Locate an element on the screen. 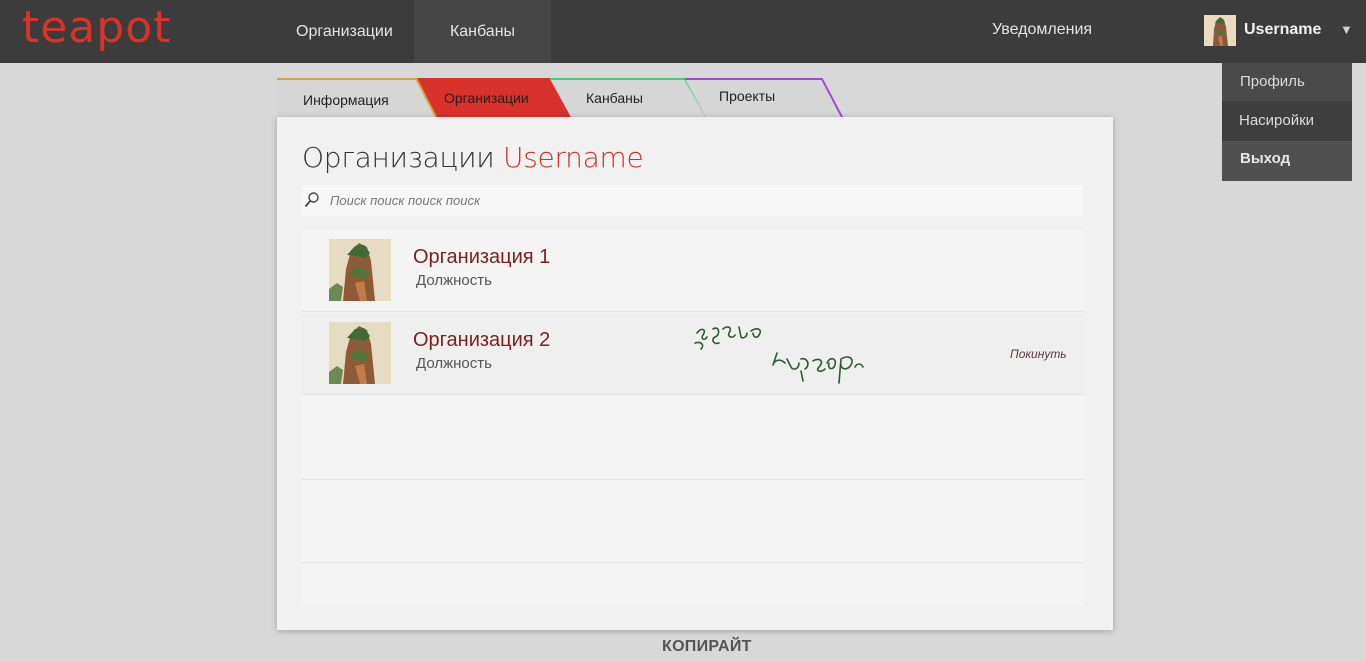 The image size is (1366, 662). search-input is located at coordinates (700, 200).